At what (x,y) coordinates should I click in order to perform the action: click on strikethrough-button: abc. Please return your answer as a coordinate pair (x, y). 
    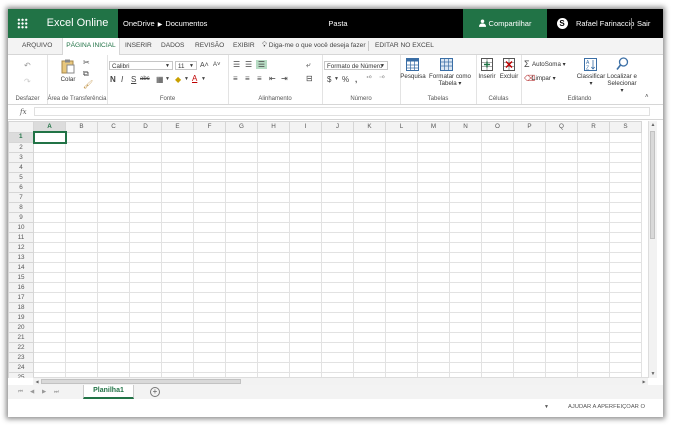
    Looking at the image, I should click on (145, 79).